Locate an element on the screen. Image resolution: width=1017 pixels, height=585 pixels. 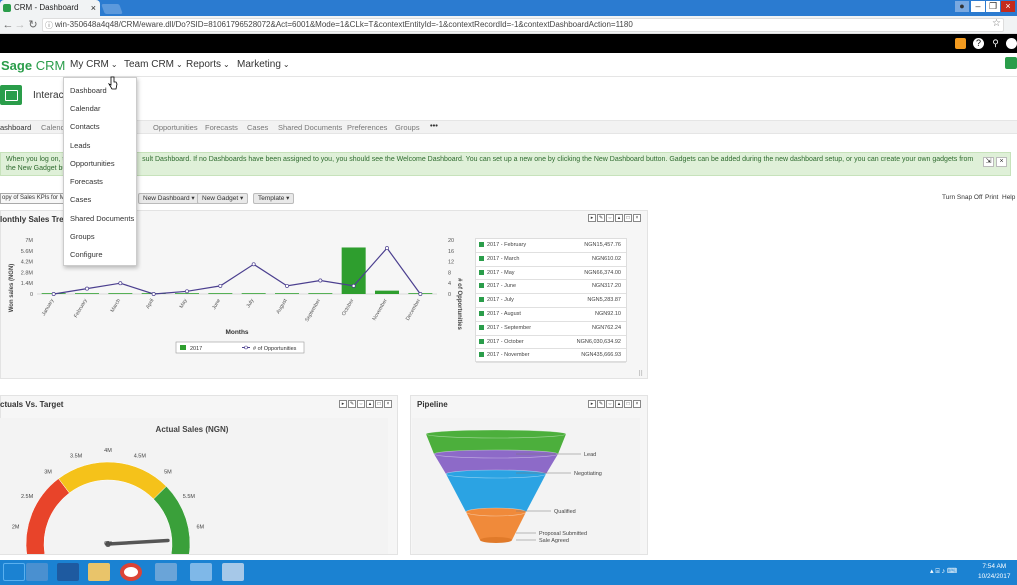
user-icon is located at coordinates (1011, 43).